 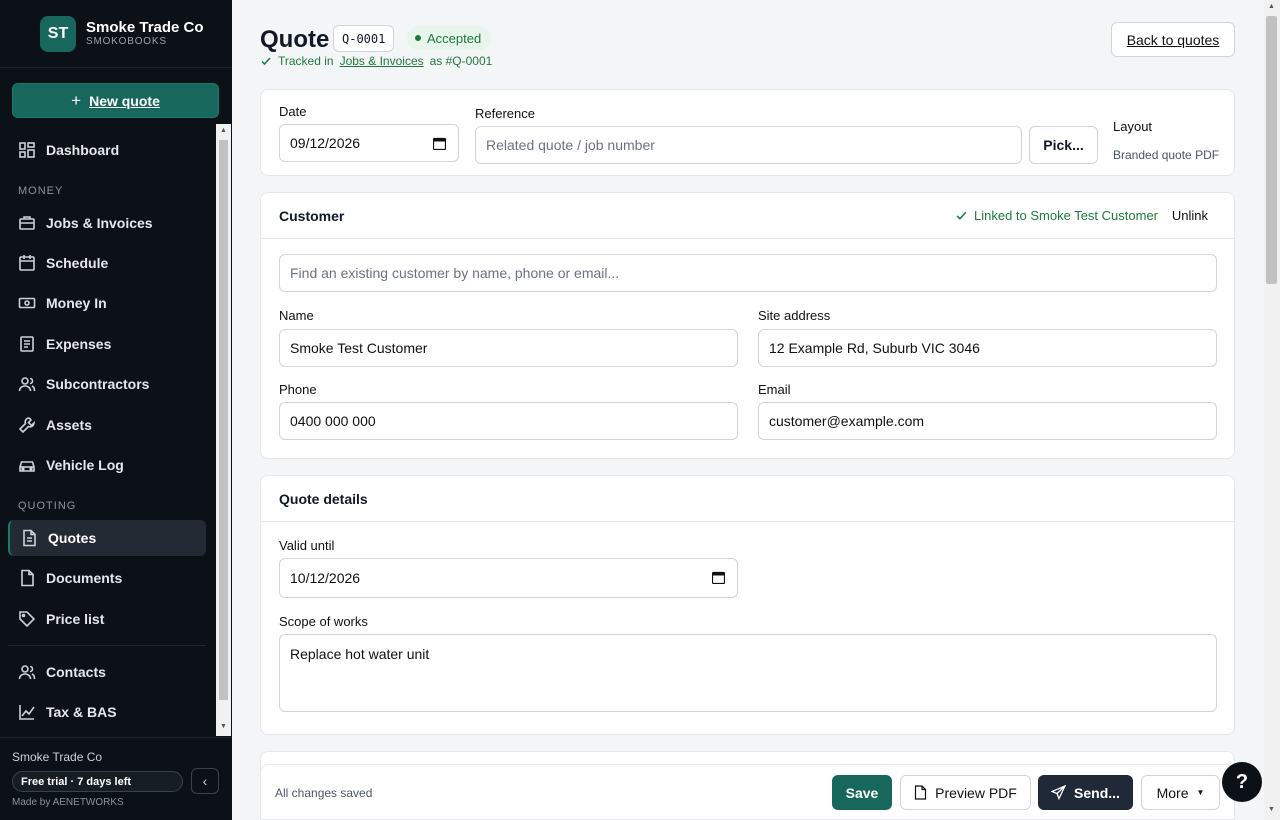 I want to click on briefcase-icon, so click(x=27, y=223).